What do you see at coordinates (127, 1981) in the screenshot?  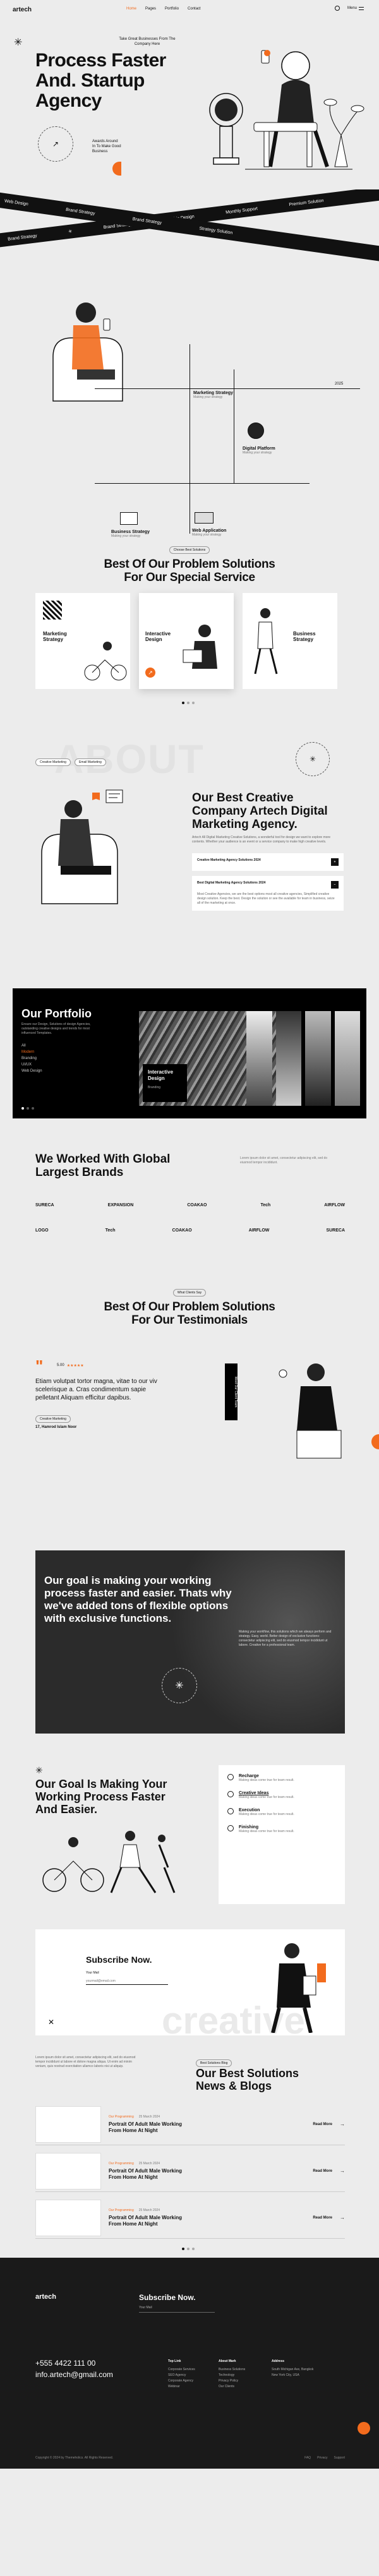 I see `email-field` at bounding box center [127, 1981].